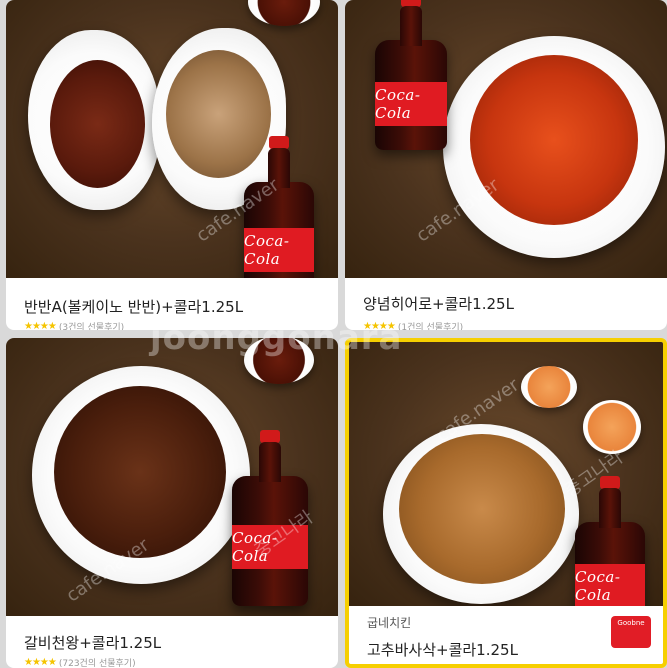 This screenshot has height=668, width=667. Describe the element at coordinates (97, 663) in the screenshot. I see `review-count: (723건의 선물후기)` at that location.